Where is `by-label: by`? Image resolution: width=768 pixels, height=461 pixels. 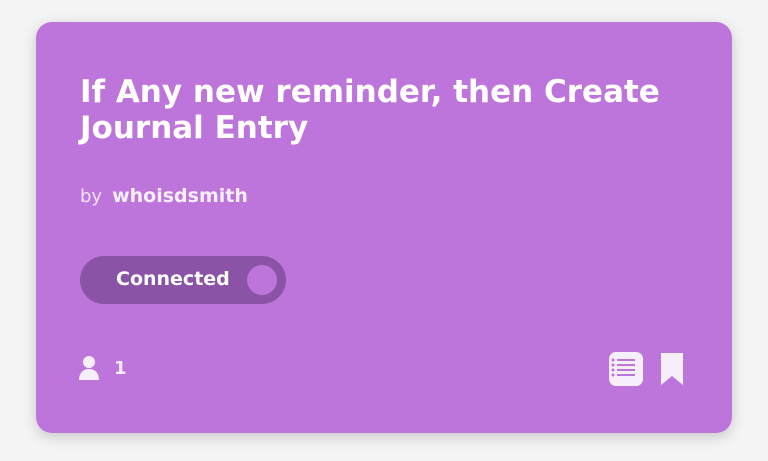
by-label: by is located at coordinates (91, 196).